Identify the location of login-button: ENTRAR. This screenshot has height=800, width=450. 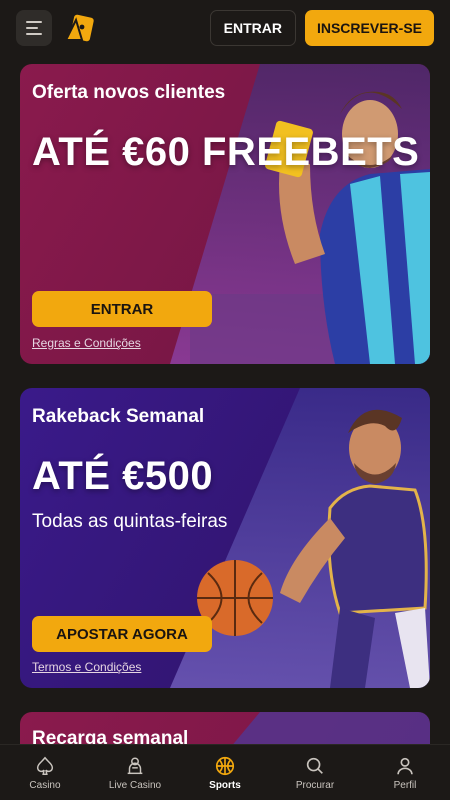
(252, 28).